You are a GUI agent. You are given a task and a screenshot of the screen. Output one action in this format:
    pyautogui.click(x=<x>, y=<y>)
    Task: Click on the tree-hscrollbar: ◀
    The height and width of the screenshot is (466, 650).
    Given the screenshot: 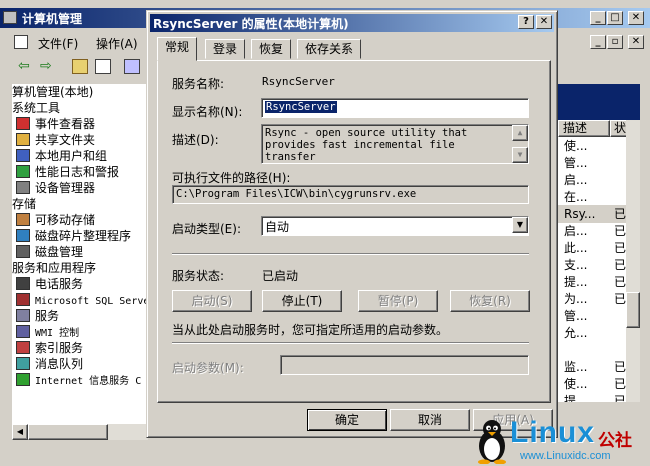 What is the action you would take?
    pyautogui.click(x=80, y=432)
    